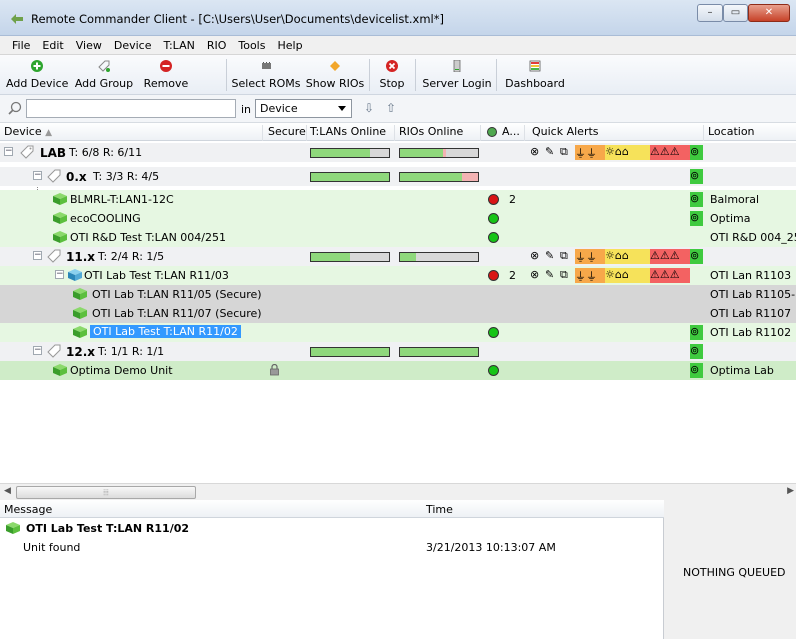 This screenshot has width=796, height=639. I want to click on chevron-down-icon, so click(342, 108).